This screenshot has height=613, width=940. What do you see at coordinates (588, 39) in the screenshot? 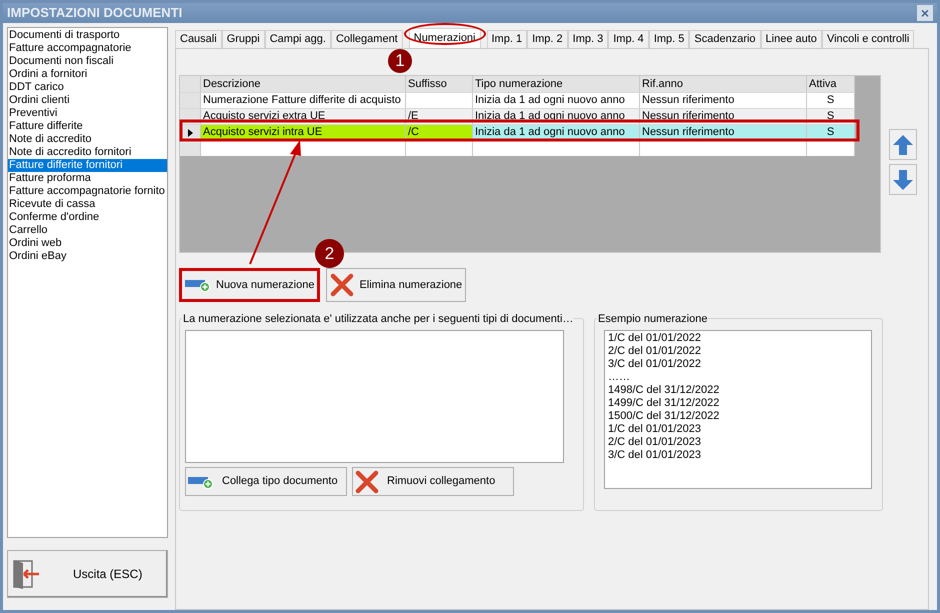
I see `tab: Imp. 3` at bounding box center [588, 39].